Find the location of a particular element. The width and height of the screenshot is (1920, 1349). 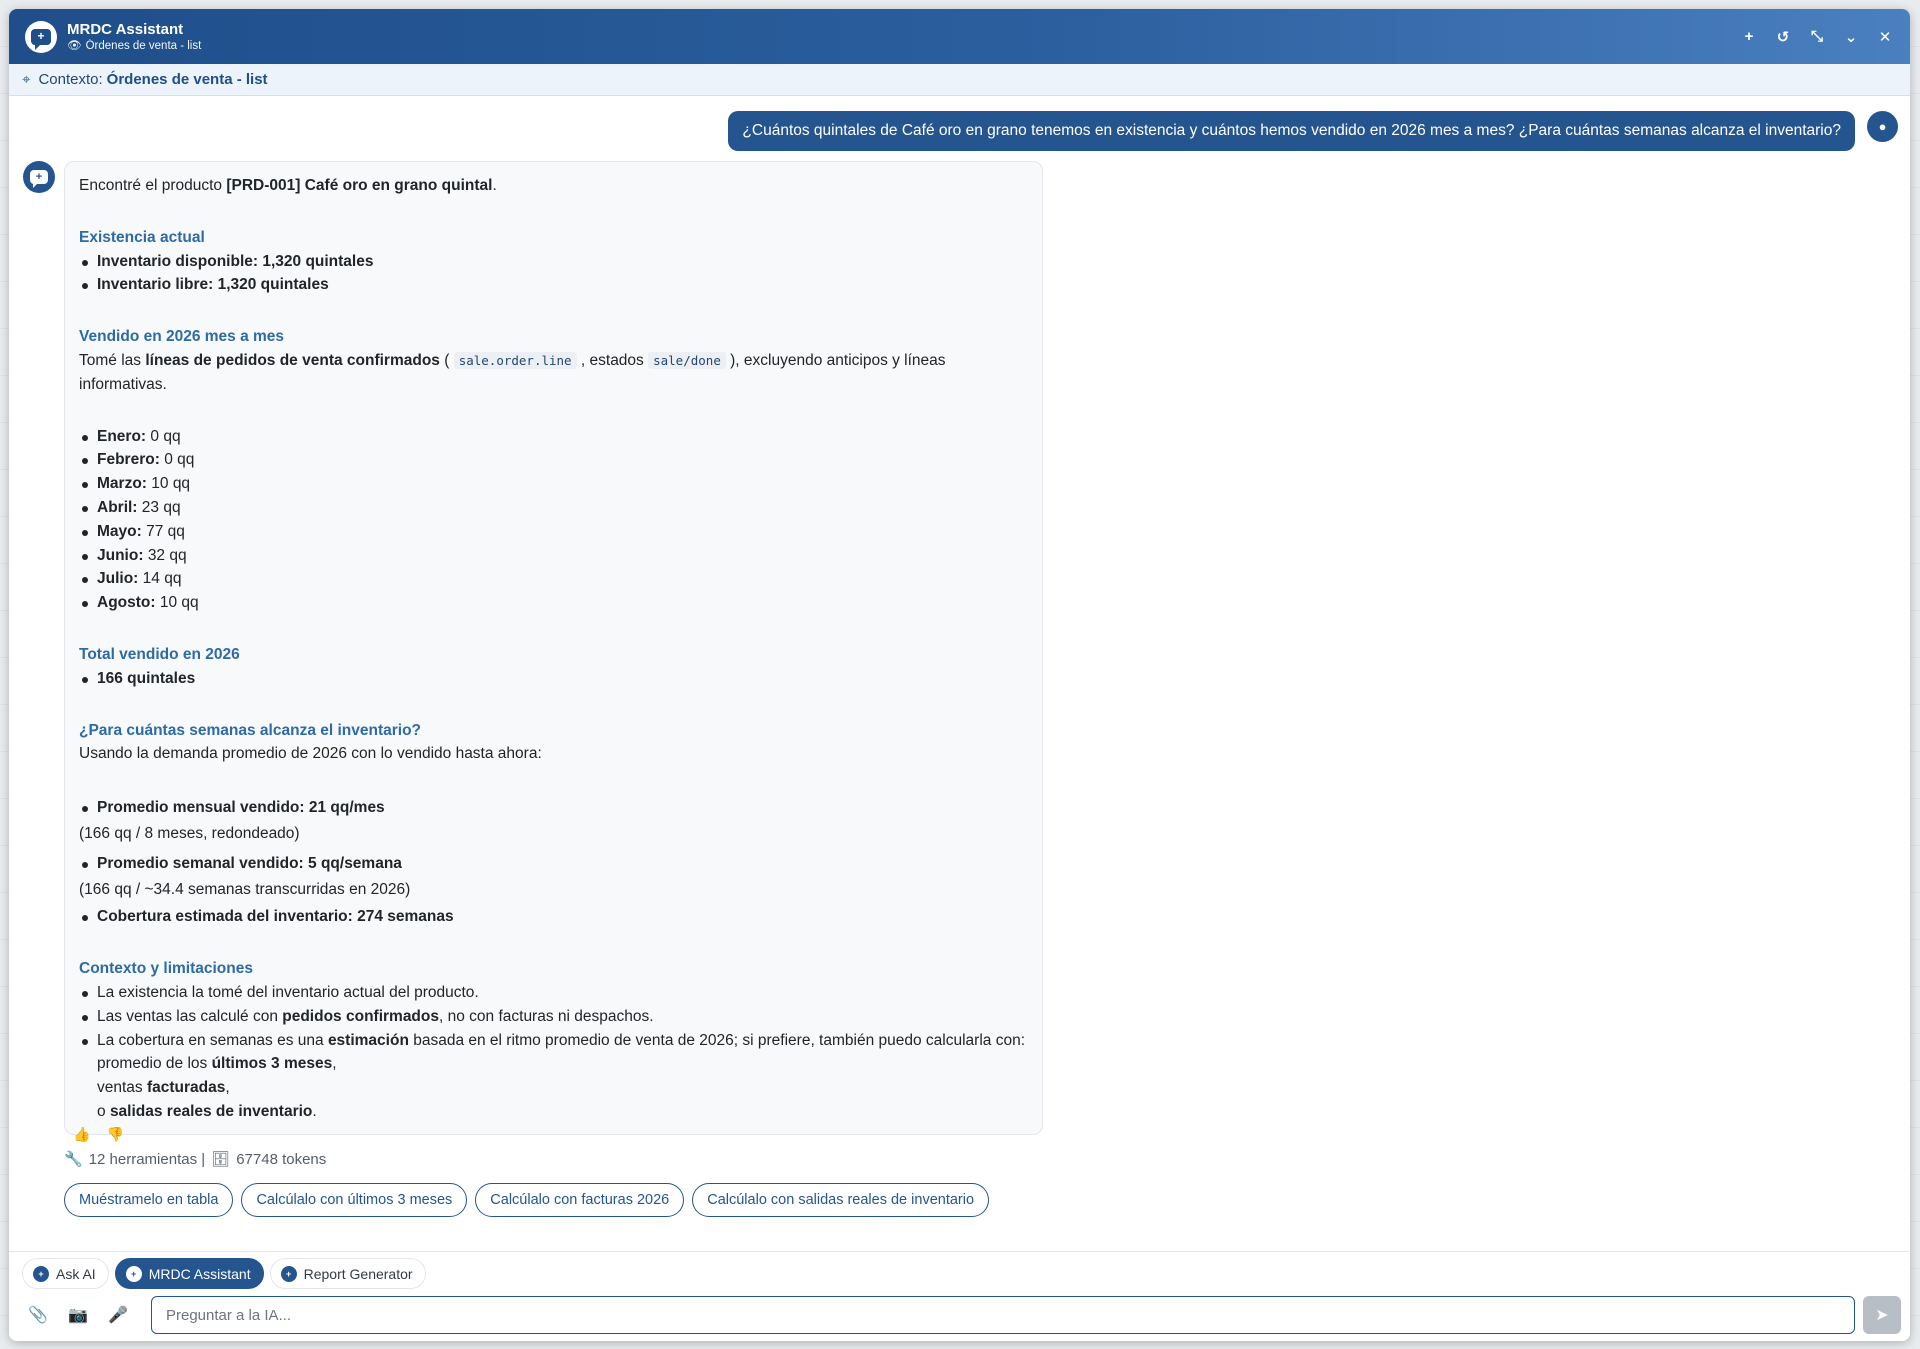

feedback-buttons: 👍 👎 is located at coordinates (98, 1134).